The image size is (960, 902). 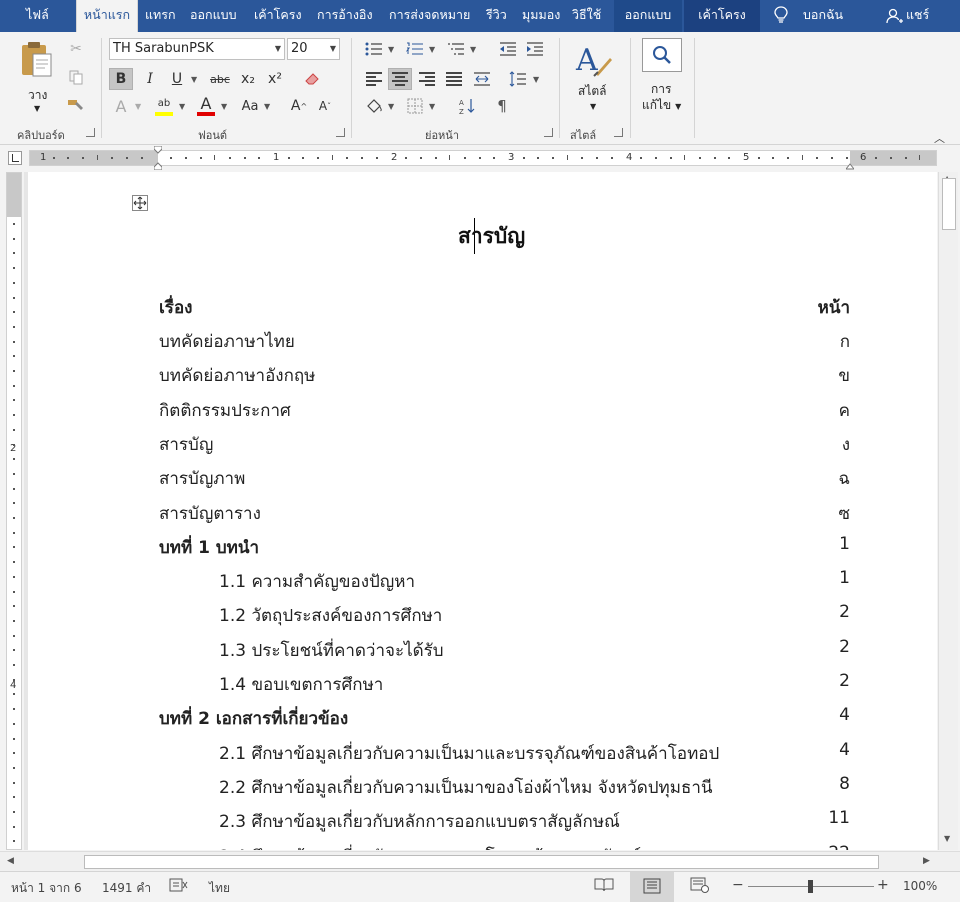 I want to click on superscript-button: x², so click(x=275, y=79).